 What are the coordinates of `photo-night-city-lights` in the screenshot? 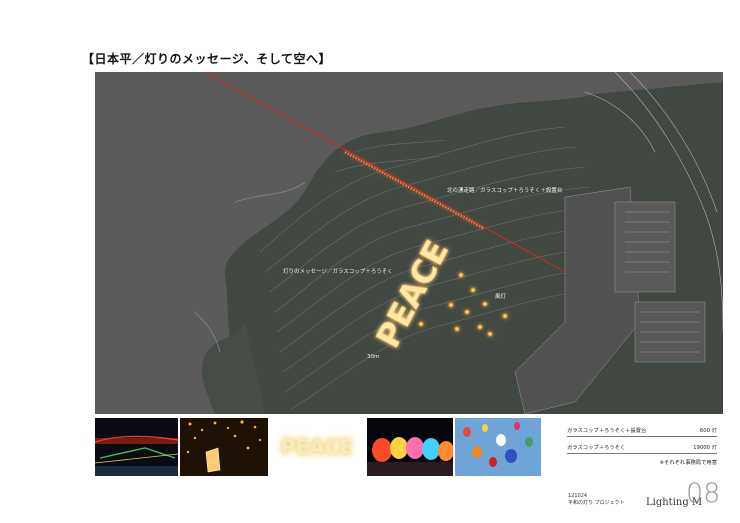 It's located at (136, 447).